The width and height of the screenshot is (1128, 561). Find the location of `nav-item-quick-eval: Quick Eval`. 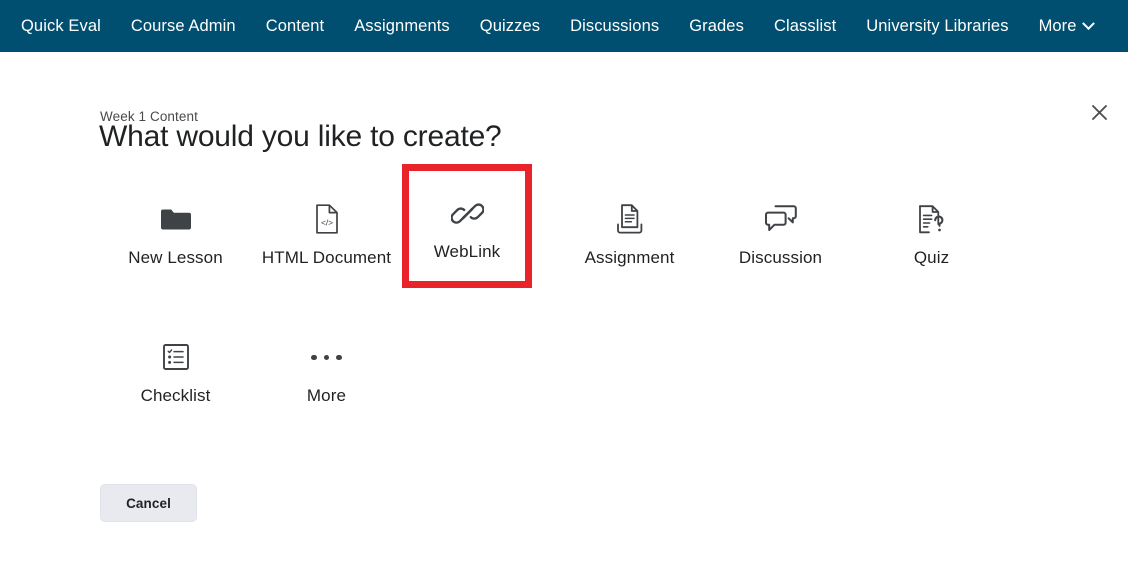

nav-item-quick-eval: Quick Eval is located at coordinates (61, 26).